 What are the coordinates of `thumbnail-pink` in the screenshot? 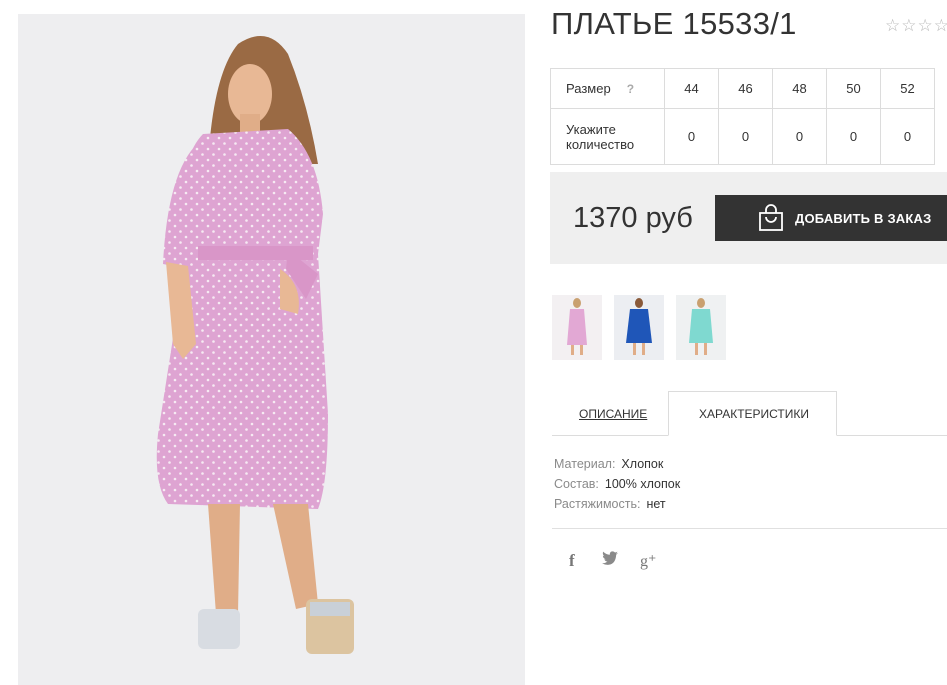 It's located at (577, 327).